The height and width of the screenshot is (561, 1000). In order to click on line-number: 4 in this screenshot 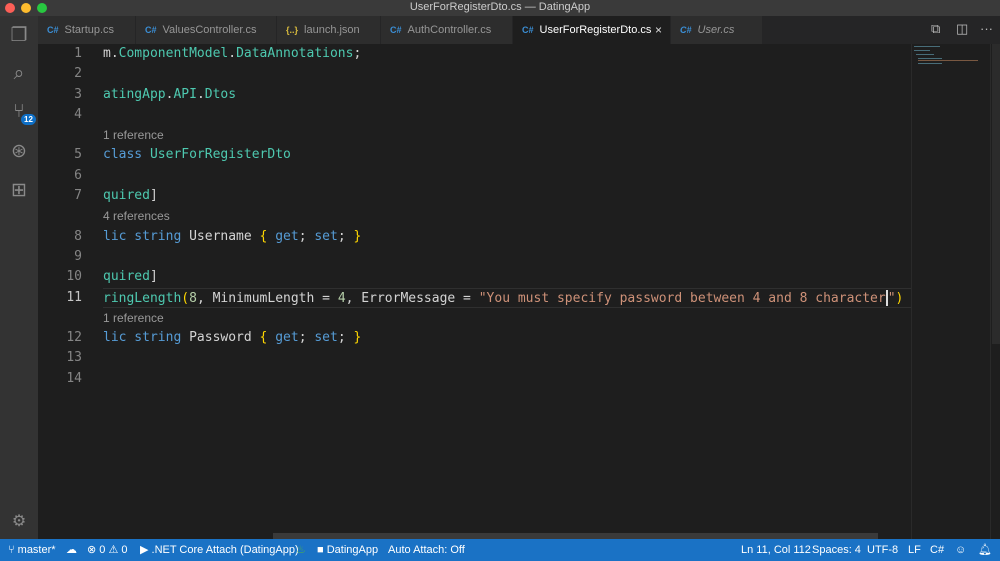, I will do `click(78, 114)`.